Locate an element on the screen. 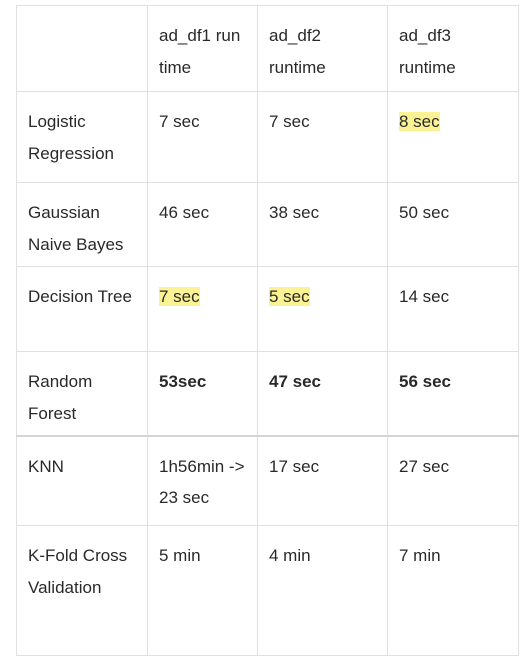 Image resolution: width=521 pixels, height=656 pixels. bold-runtime-value: 53sec is located at coordinates (183, 381).